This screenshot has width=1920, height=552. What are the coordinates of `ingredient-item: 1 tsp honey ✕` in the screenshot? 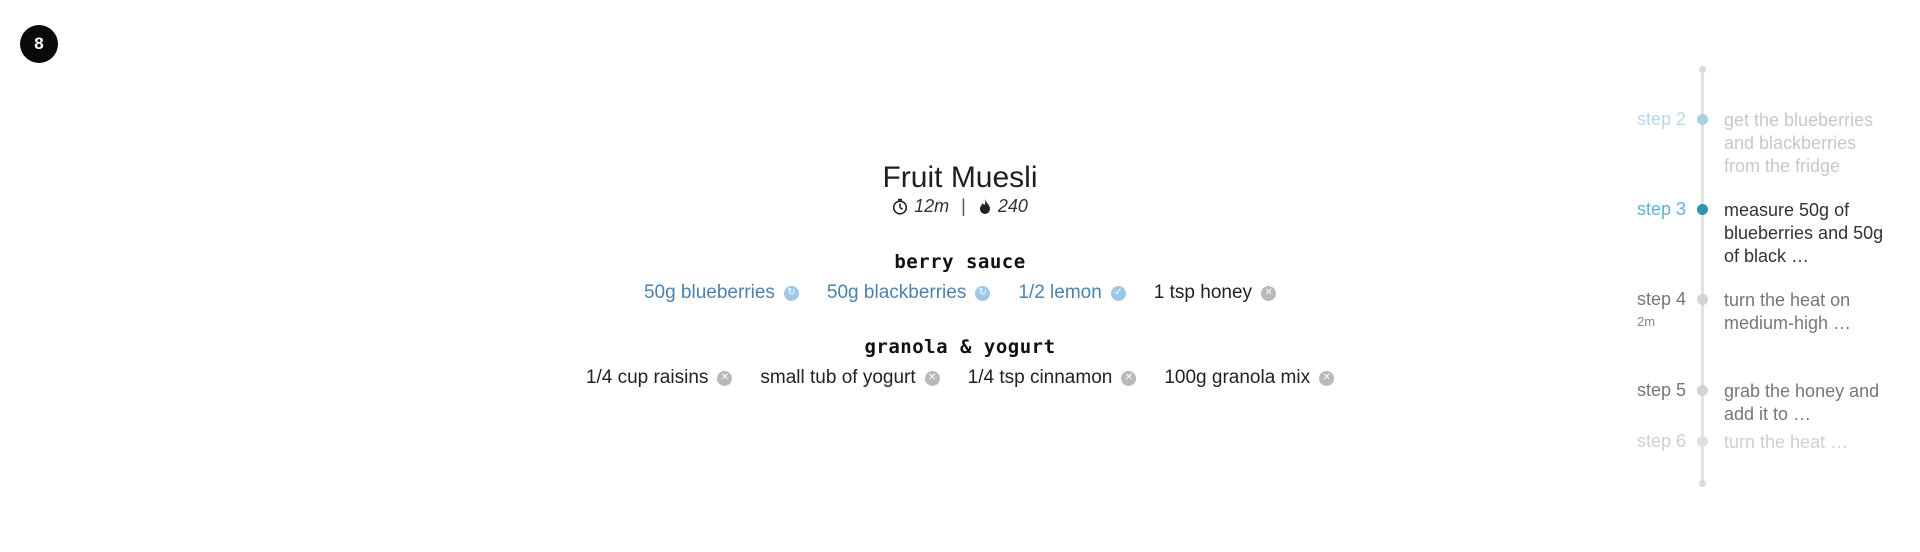 It's located at (1215, 293).